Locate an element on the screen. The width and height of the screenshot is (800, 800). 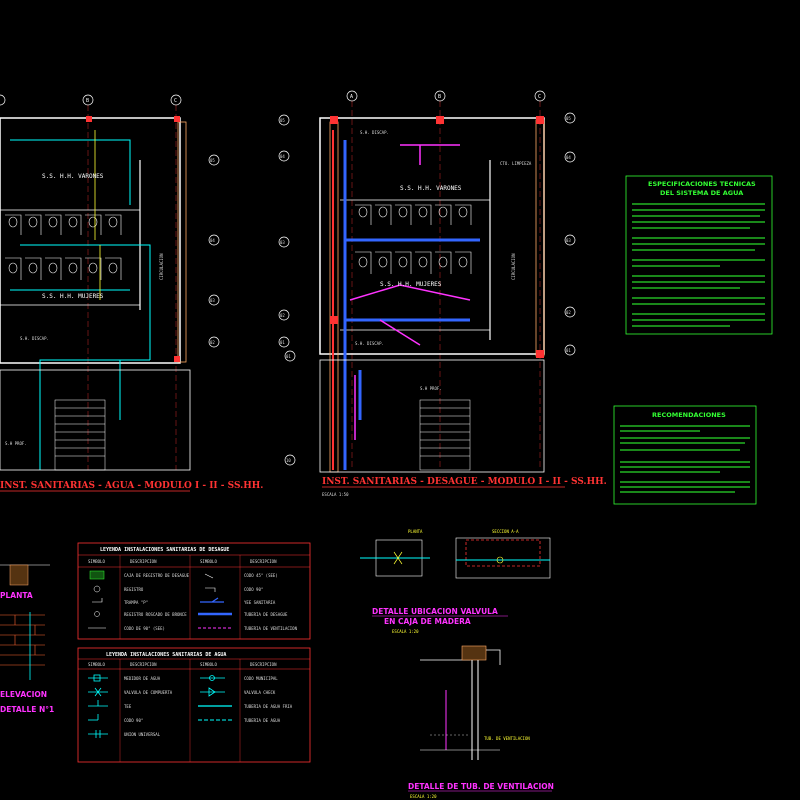
grid-label-b: B is located at coordinates (87, 101).